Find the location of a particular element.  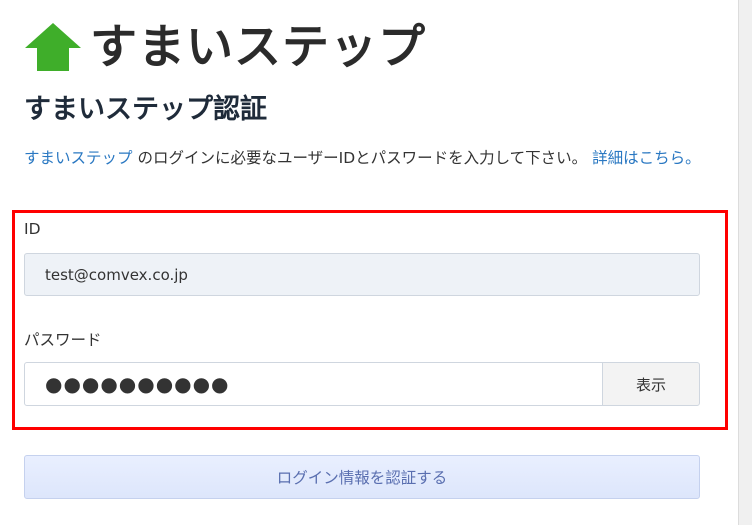

details-link: 詳細はこちら。 is located at coordinates (646, 158).